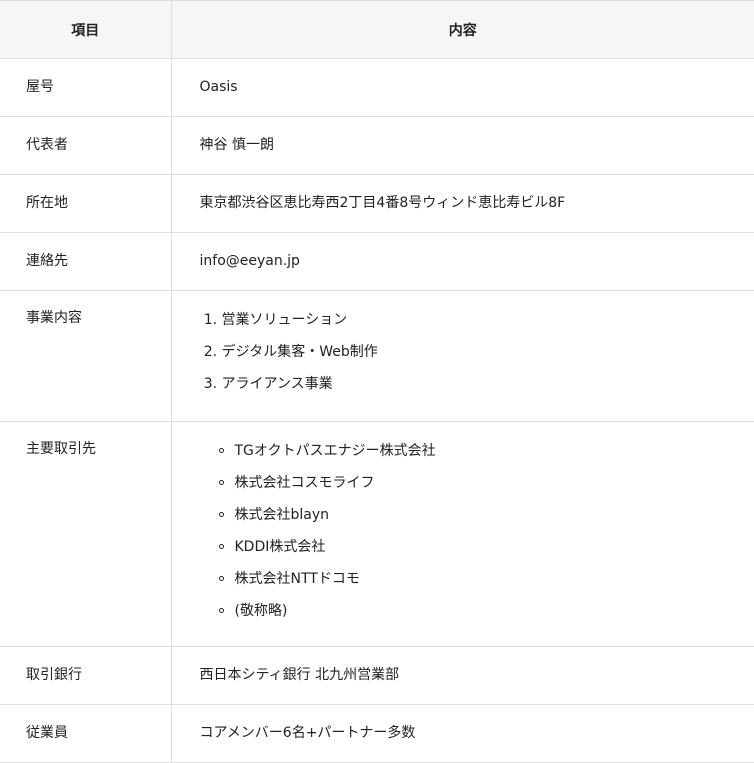 The width and height of the screenshot is (754, 763). Describe the element at coordinates (488, 357) in the screenshot. I see `business-item: デジタル集客・Web制作` at that location.